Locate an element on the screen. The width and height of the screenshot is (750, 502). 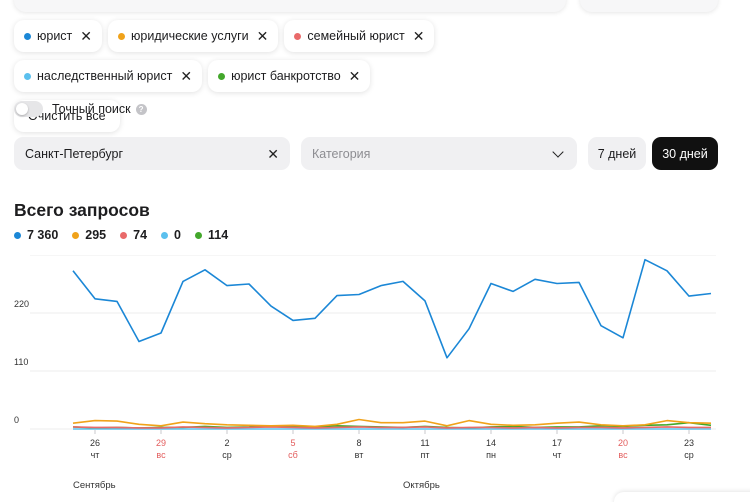
chip-keyword-0: юрист ✕ is located at coordinates (58, 36).